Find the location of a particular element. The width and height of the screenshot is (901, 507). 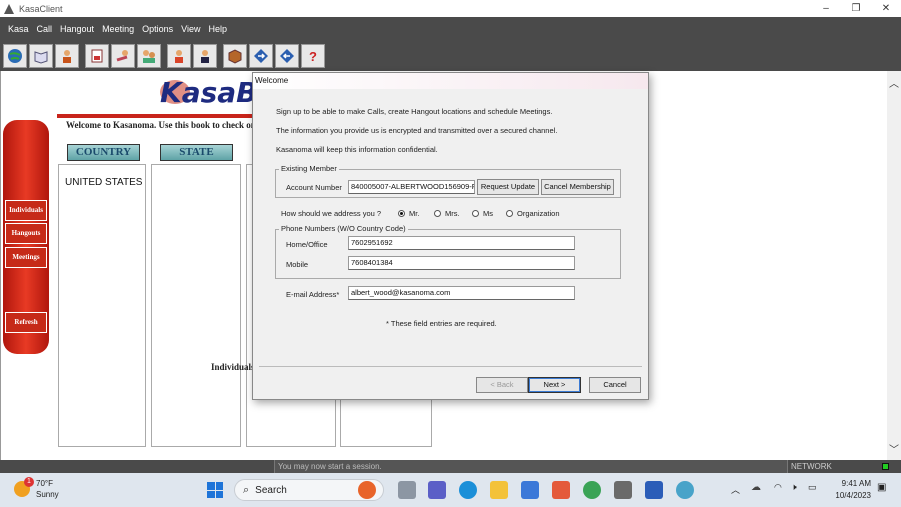

close-button: ✕ is located at coordinates (886, 8).